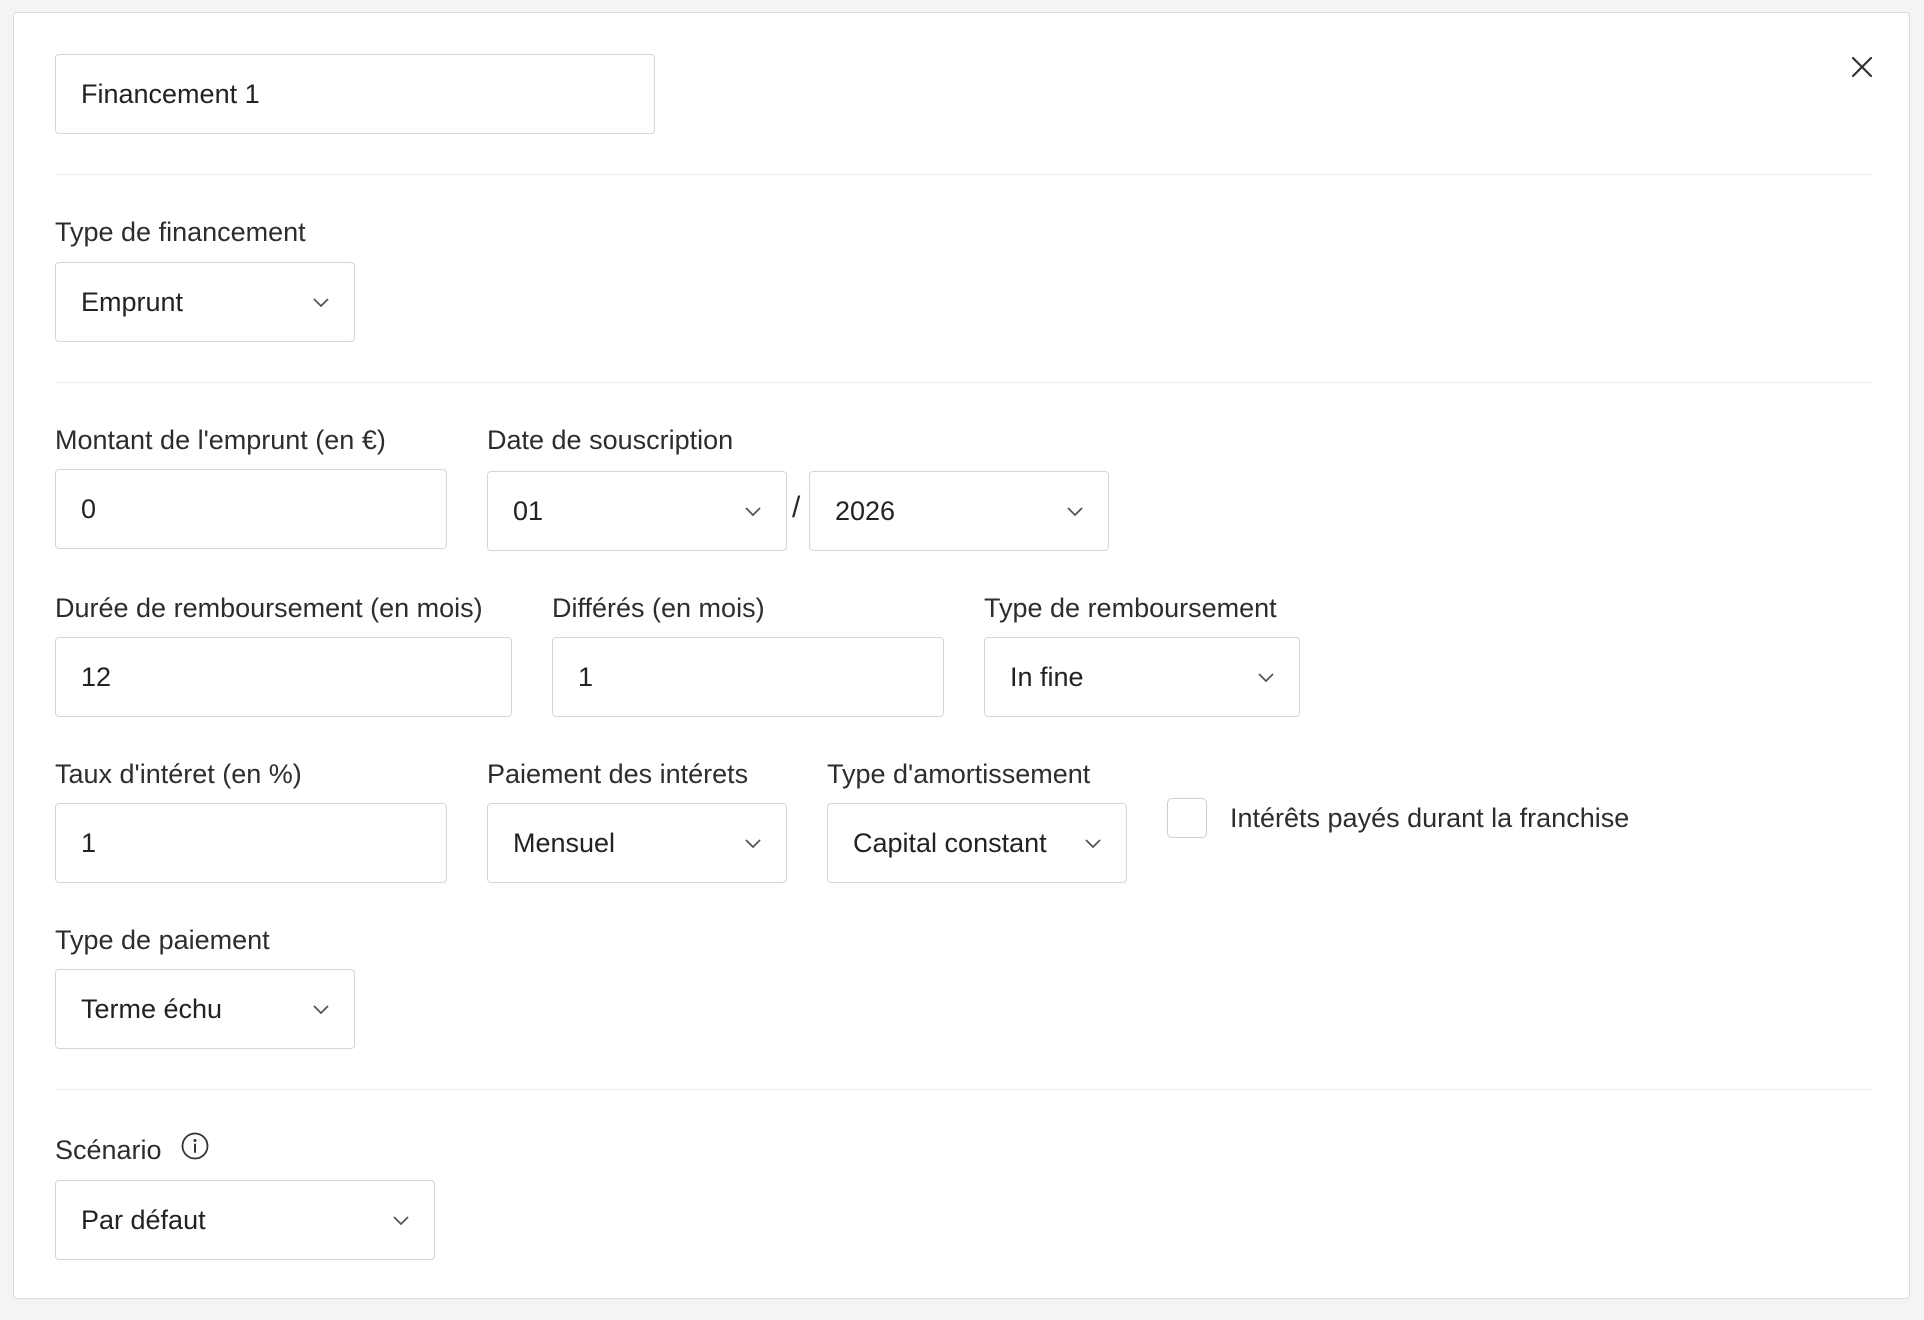 This screenshot has height=1320, width=1924. What do you see at coordinates (1130, 608) in the screenshot?
I see `repayment-type-label: Type de remboursement` at bounding box center [1130, 608].